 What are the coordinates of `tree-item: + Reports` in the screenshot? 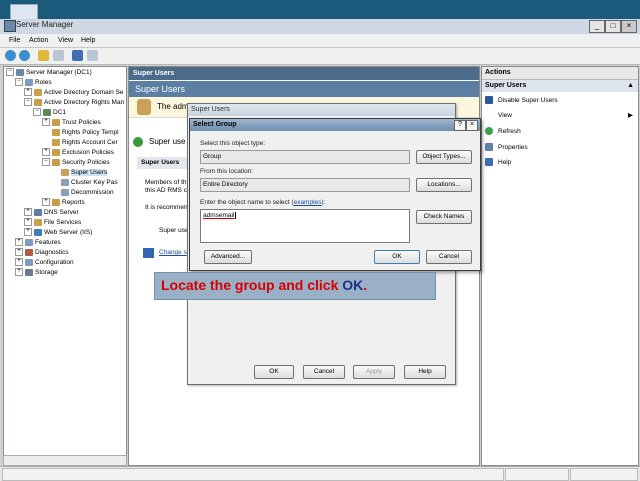 It's located at (63, 203).